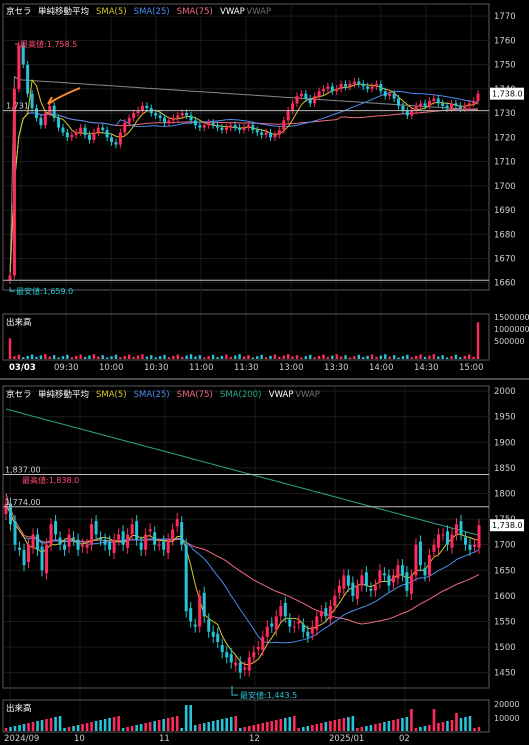 The width and height of the screenshot is (529, 745). What do you see at coordinates (505, 597) in the screenshot?
I see `y-tick-label: 1600` at bounding box center [505, 597].